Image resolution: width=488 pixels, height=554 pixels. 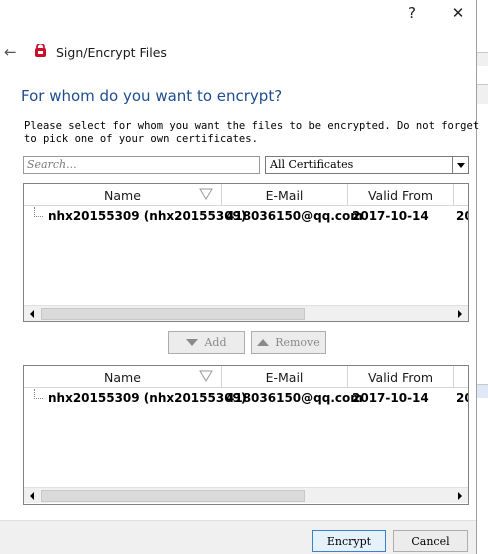 I want to click on back-arrow-icon: ←, so click(x=10, y=52).